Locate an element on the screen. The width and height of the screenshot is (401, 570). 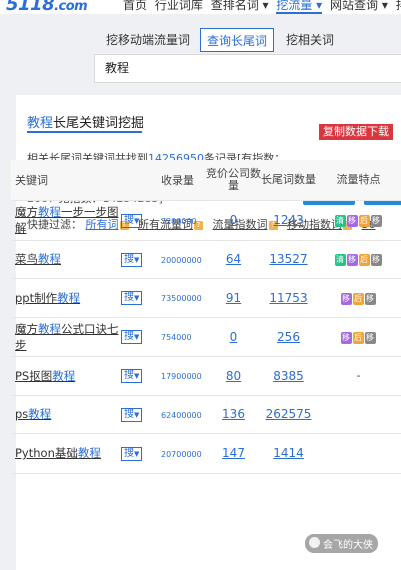
traffic-feature-empty: - is located at coordinates (358, 375).